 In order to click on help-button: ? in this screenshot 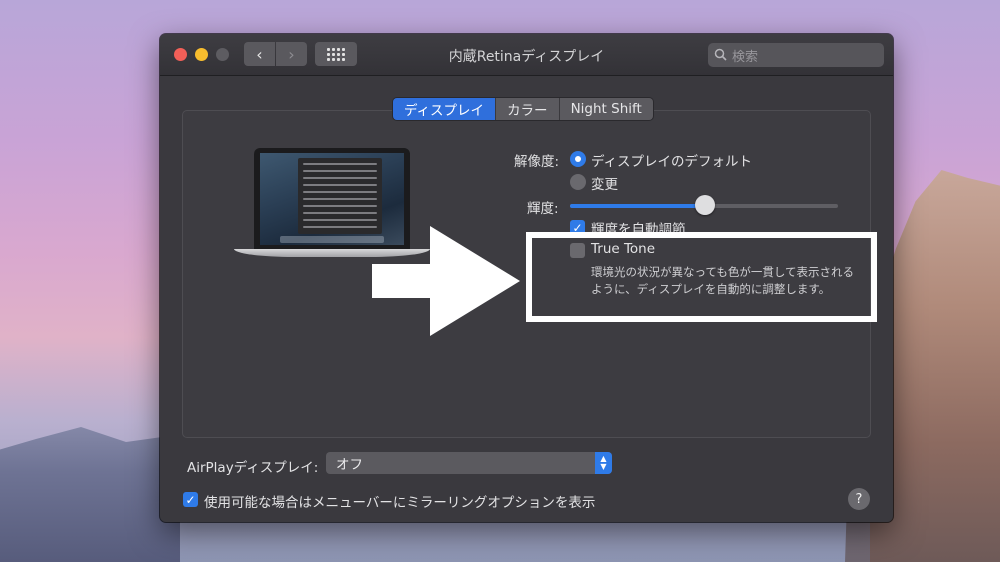, I will do `click(859, 499)`.